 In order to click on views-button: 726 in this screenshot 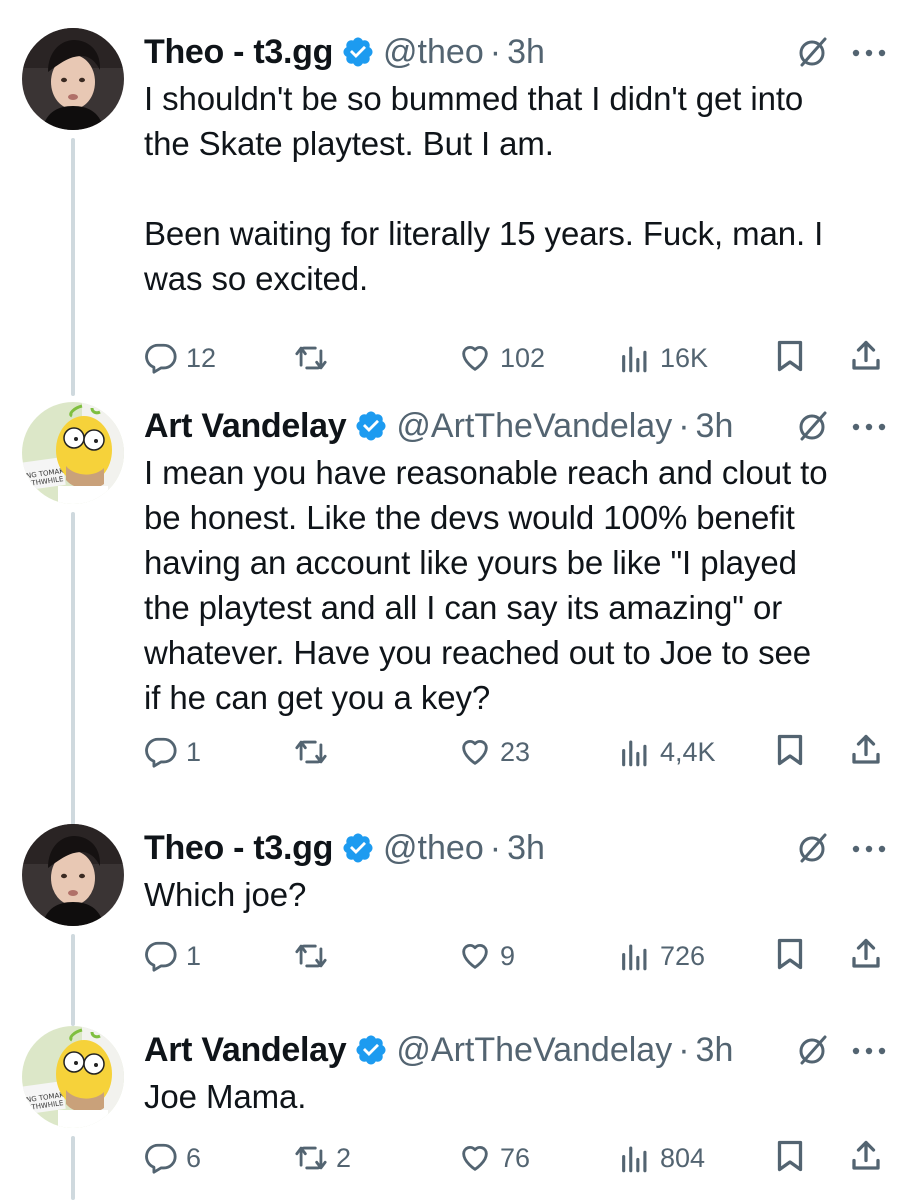, I will do `click(661, 956)`.